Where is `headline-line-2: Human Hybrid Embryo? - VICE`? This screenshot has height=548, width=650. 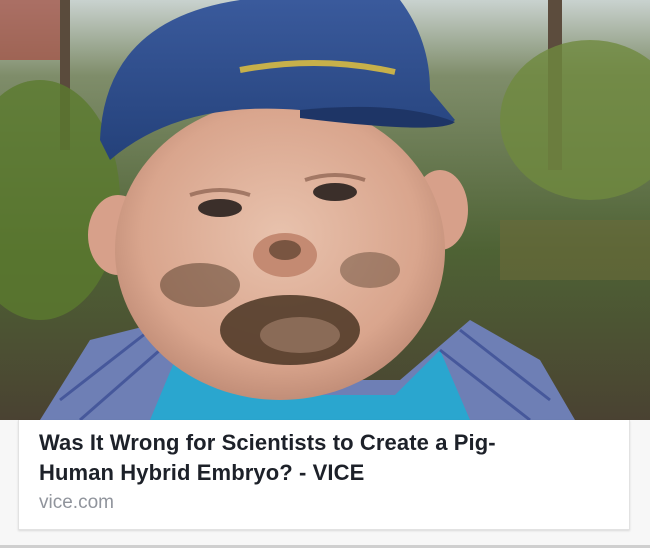
headline-line-2: Human Hybrid Embryo? - VICE is located at coordinates (202, 472).